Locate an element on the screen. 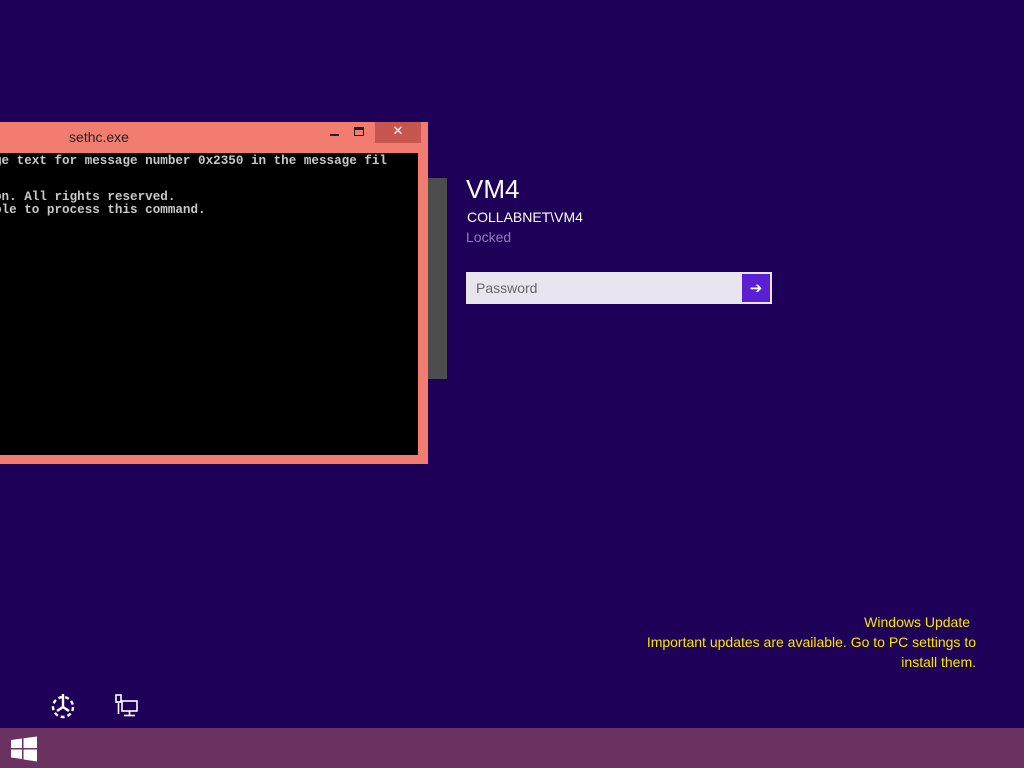  maximize-icon is located at coordinates (359, 131).